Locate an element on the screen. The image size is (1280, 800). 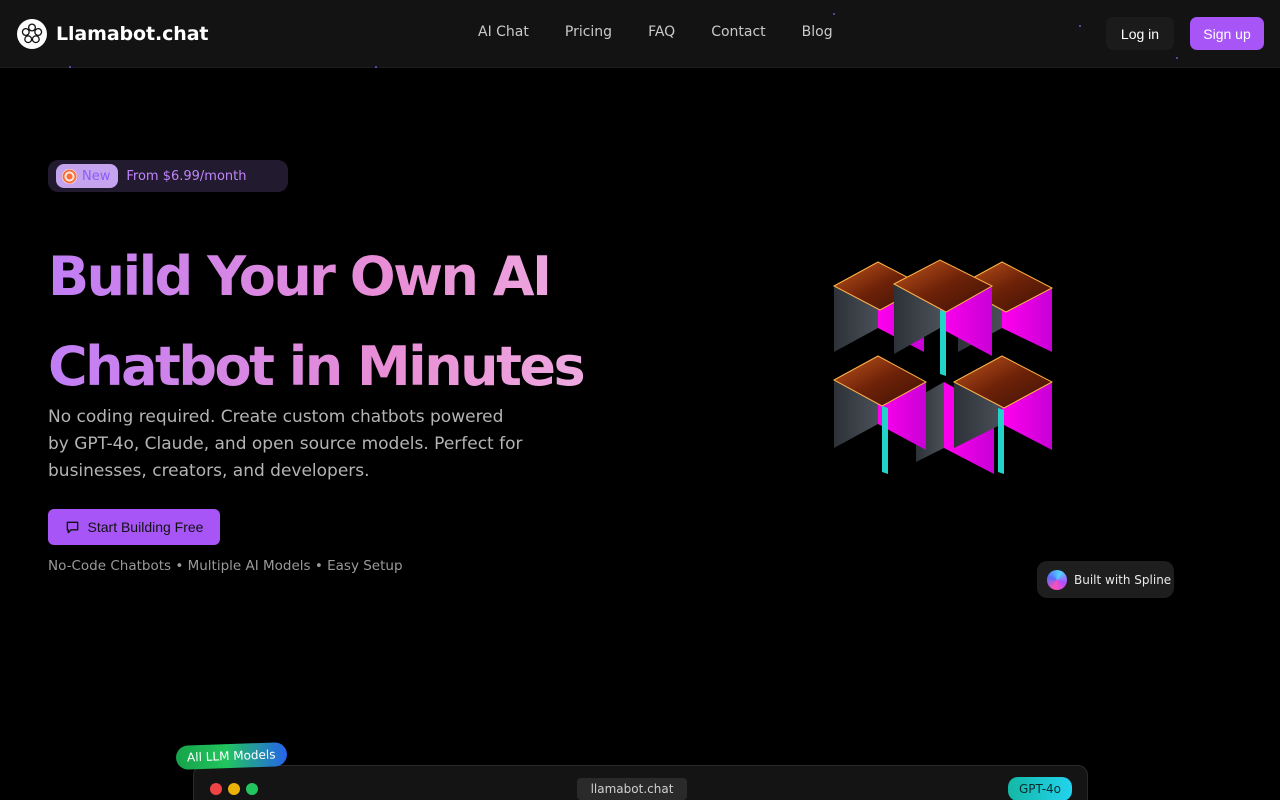
spline-label: Built with Spline is located at coordinates (1123, 579).